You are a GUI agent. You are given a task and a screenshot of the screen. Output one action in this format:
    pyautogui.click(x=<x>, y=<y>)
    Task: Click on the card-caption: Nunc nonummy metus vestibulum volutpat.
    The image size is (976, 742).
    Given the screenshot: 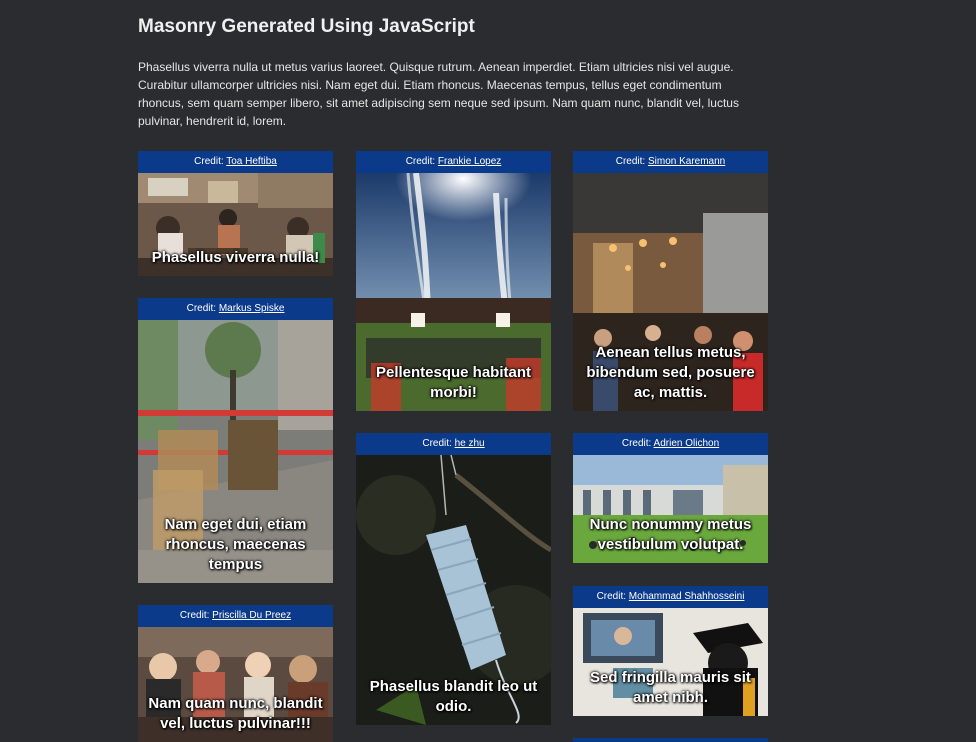 What is the action you would take?
    pyautogui.click(x=670, y=534)
    